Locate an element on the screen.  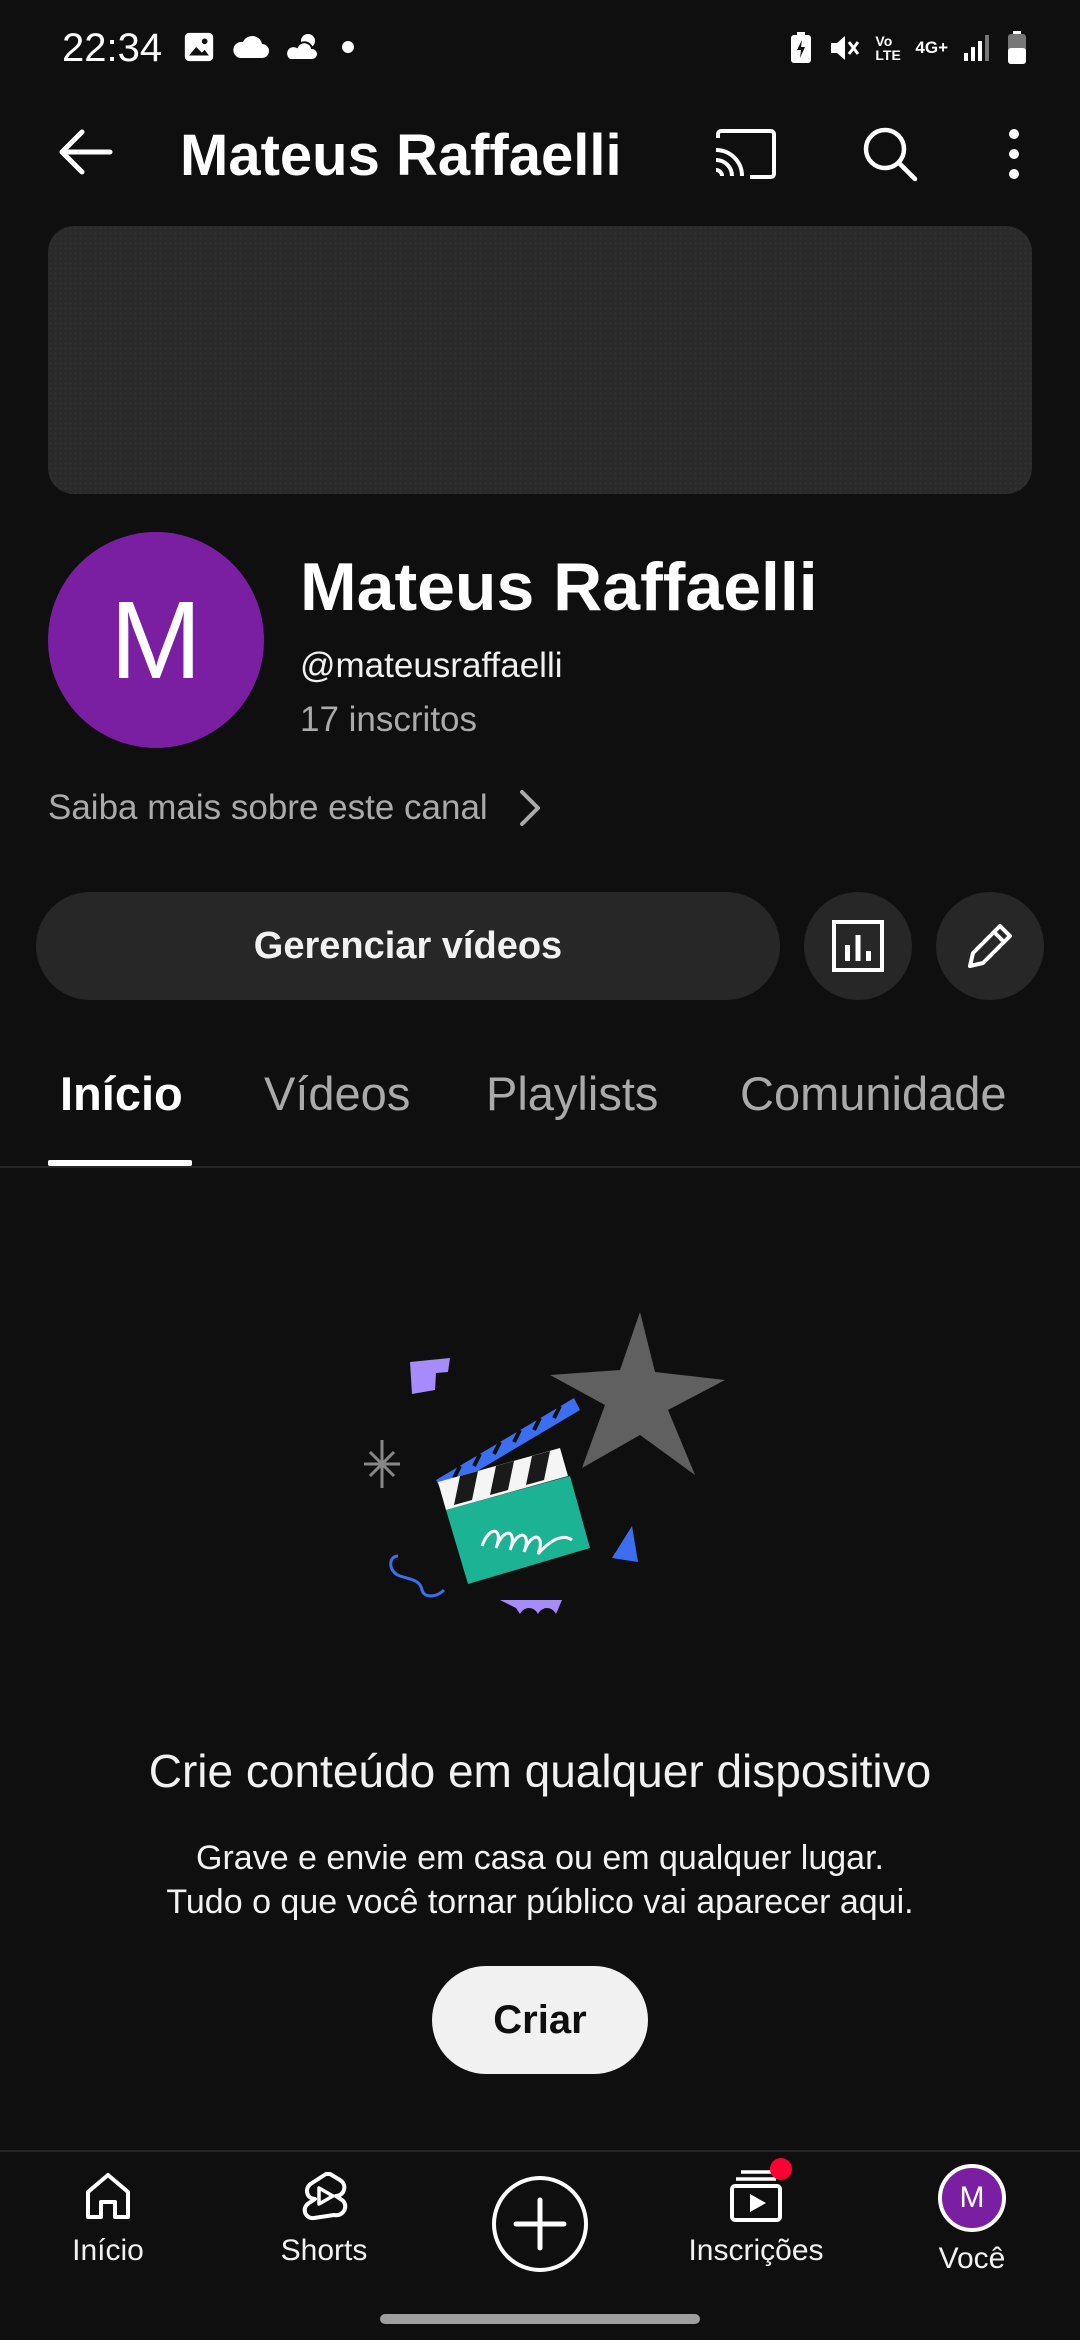
nav-subscriptions: Inscrições is located at coordinates (756, 2213).